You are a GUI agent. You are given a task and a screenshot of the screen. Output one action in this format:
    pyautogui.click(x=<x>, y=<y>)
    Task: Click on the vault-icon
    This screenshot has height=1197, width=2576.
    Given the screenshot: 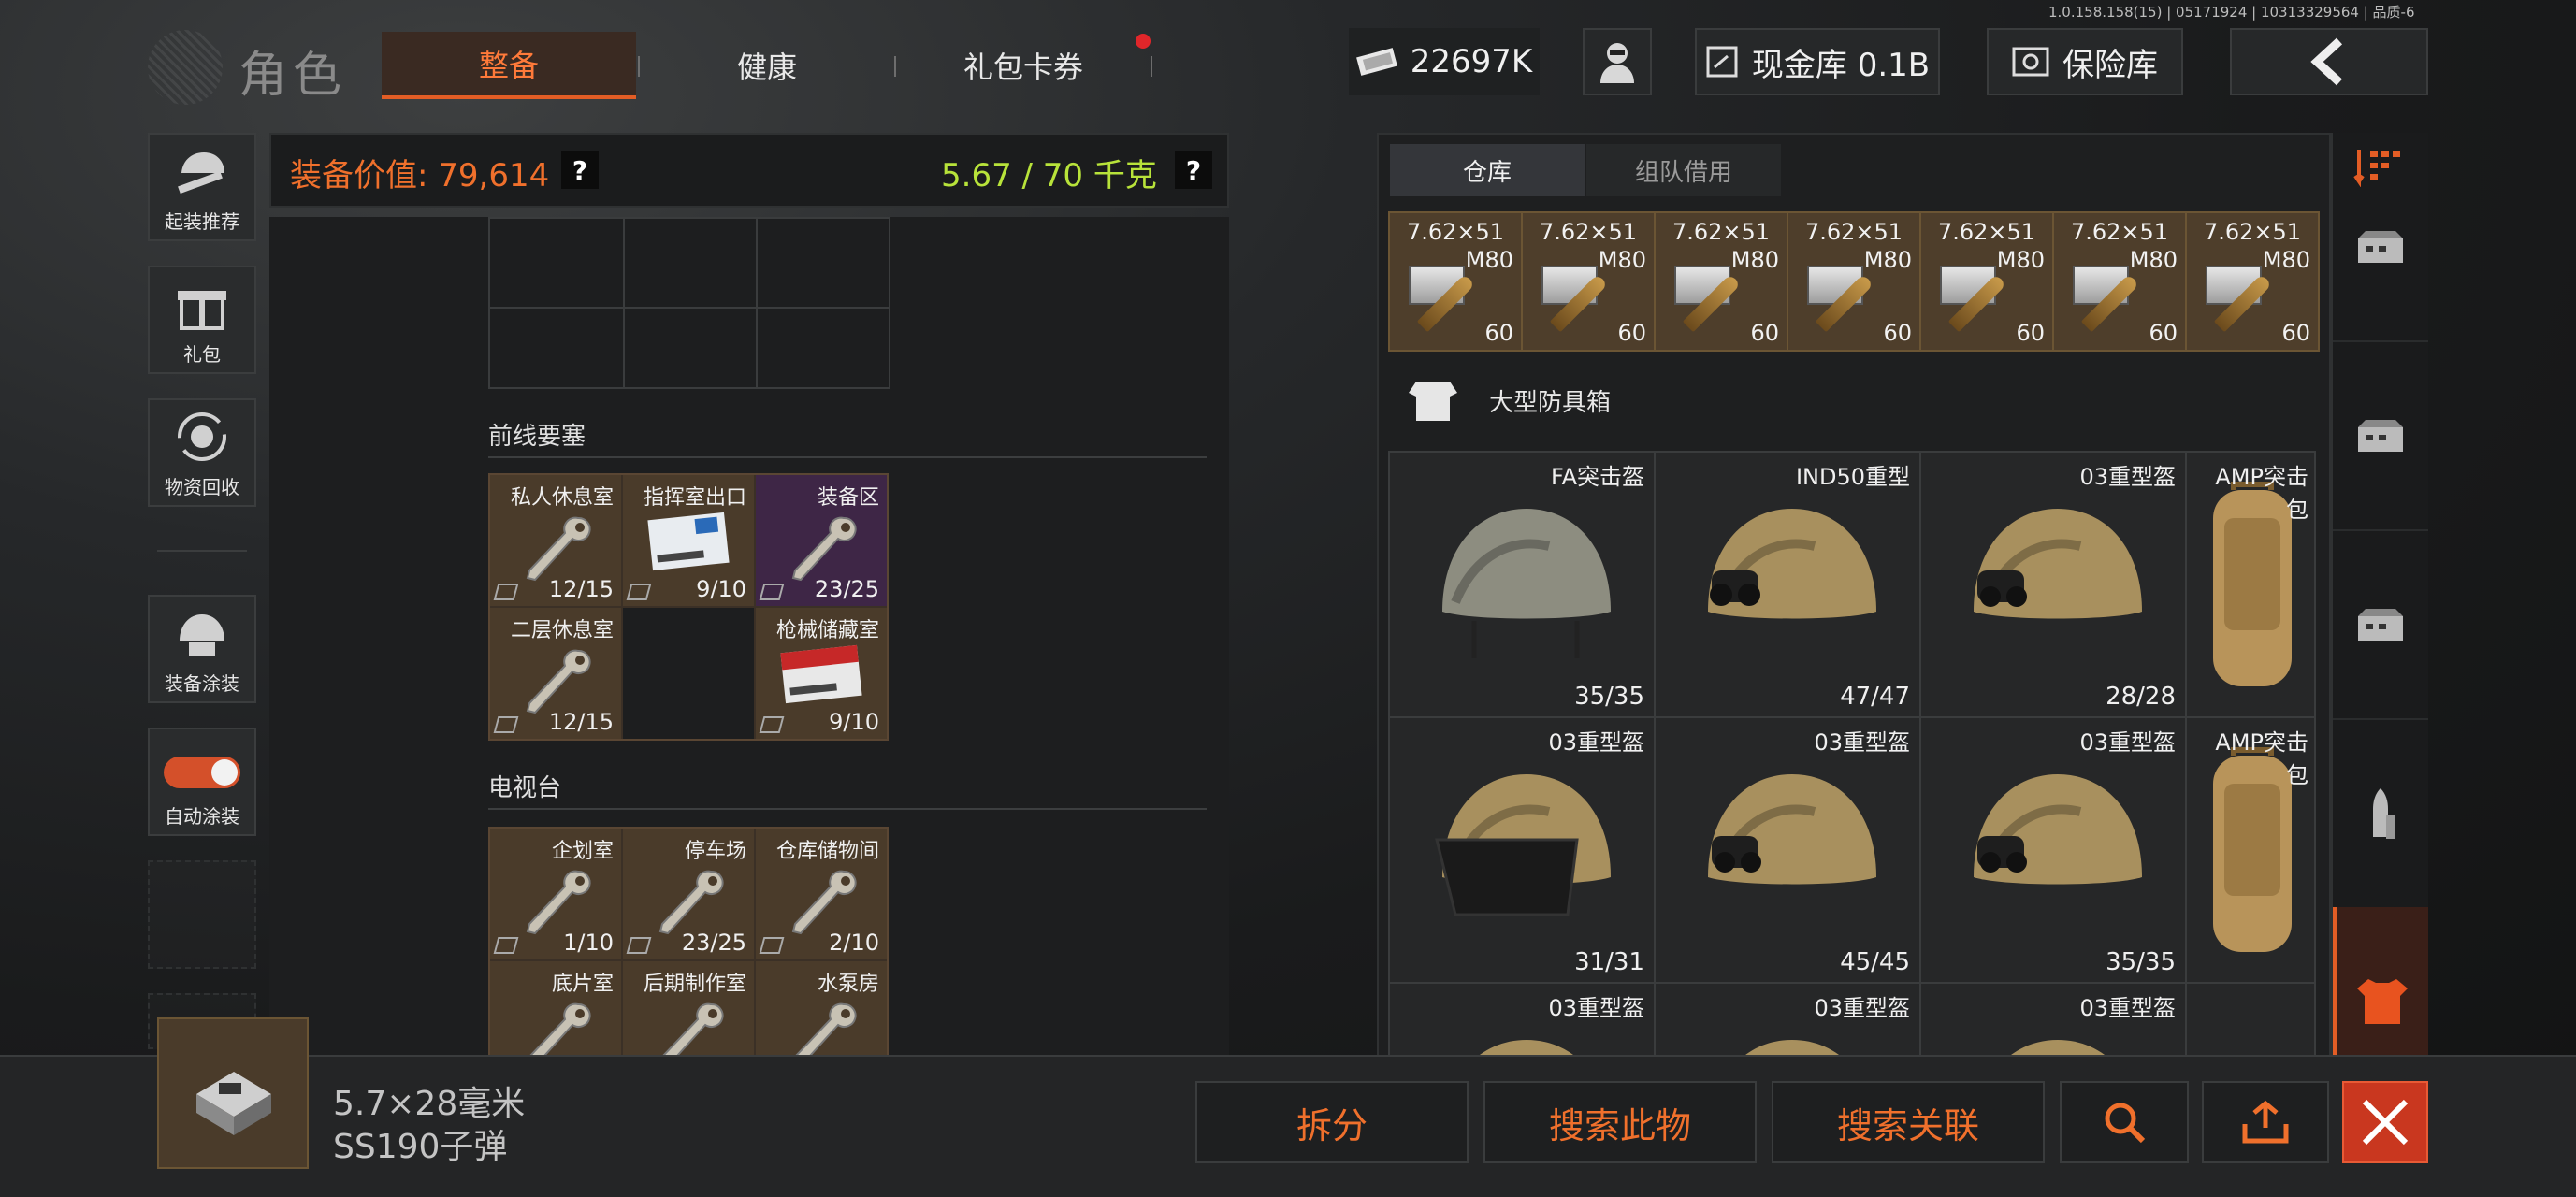 What is the action you would take?
    pyautogui.click(x=1722, y=62)
    